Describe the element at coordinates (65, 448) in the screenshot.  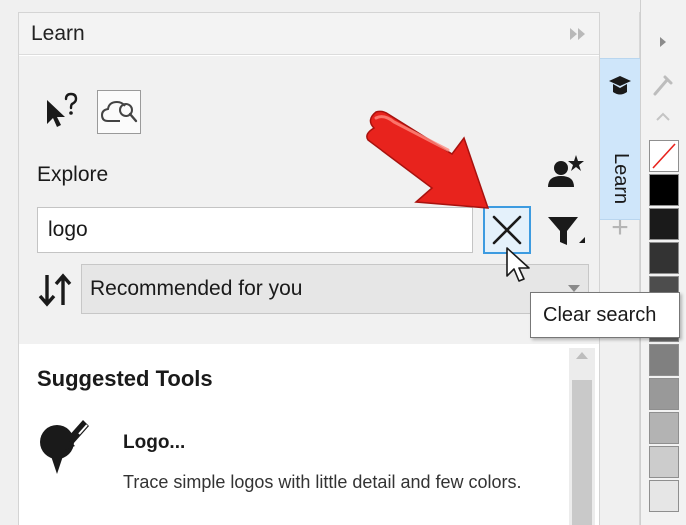
I see `trace-tool-icon` at that location.